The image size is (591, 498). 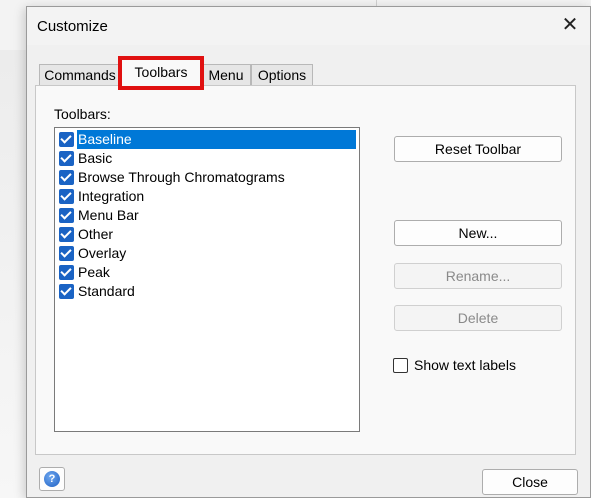 What do you see at coordinates (95, 158) in the screenshot?
I see `list-item-label: Basic` at bounding box center [95, 158].